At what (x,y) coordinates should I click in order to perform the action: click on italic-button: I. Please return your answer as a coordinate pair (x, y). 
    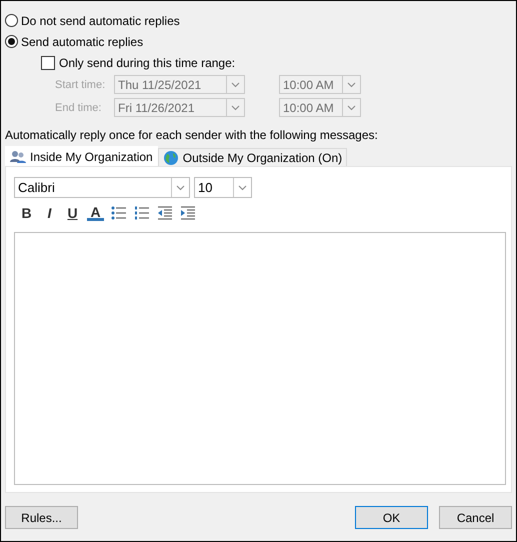
    Looking at the image, I should click on (49, 213).